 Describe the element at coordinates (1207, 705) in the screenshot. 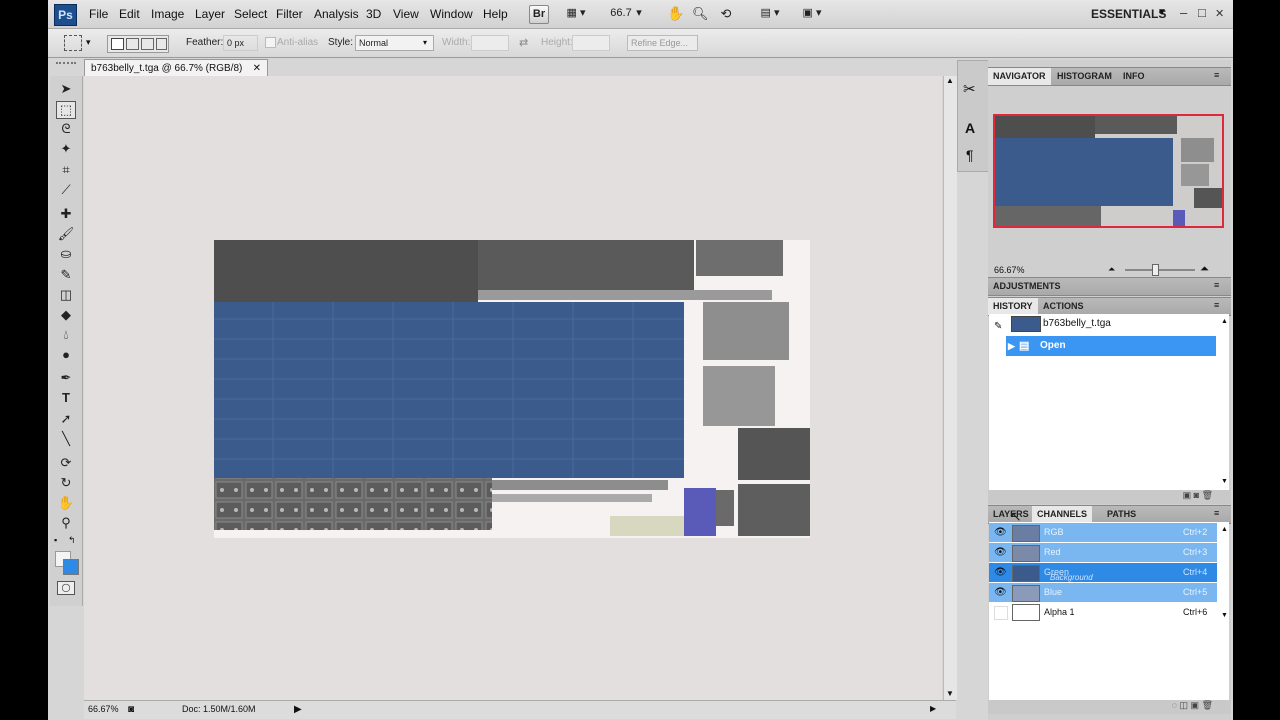

I see `delete-channel-icon: 🗑︎` at that location.